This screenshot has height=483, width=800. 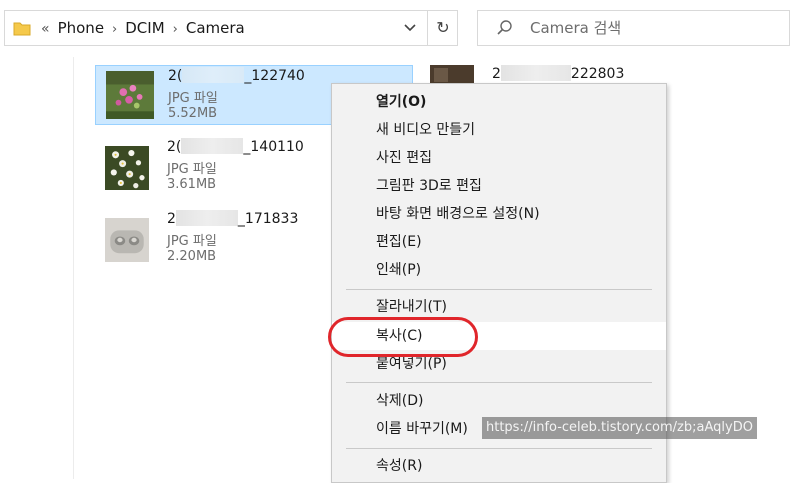 I want to click on breadcrumb-camera: Camera, so click(x=215, y=28).